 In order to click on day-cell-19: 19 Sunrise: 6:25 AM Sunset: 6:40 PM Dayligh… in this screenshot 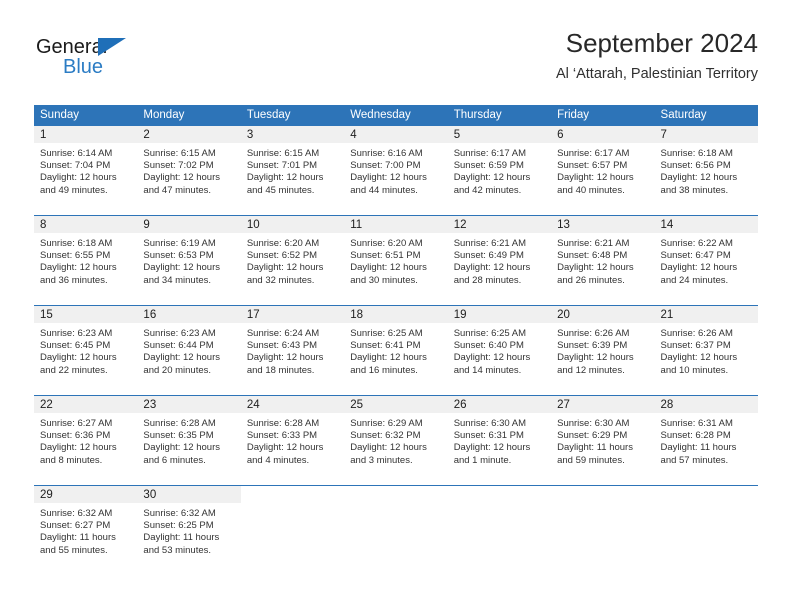, I will do `click(499, 350)`.